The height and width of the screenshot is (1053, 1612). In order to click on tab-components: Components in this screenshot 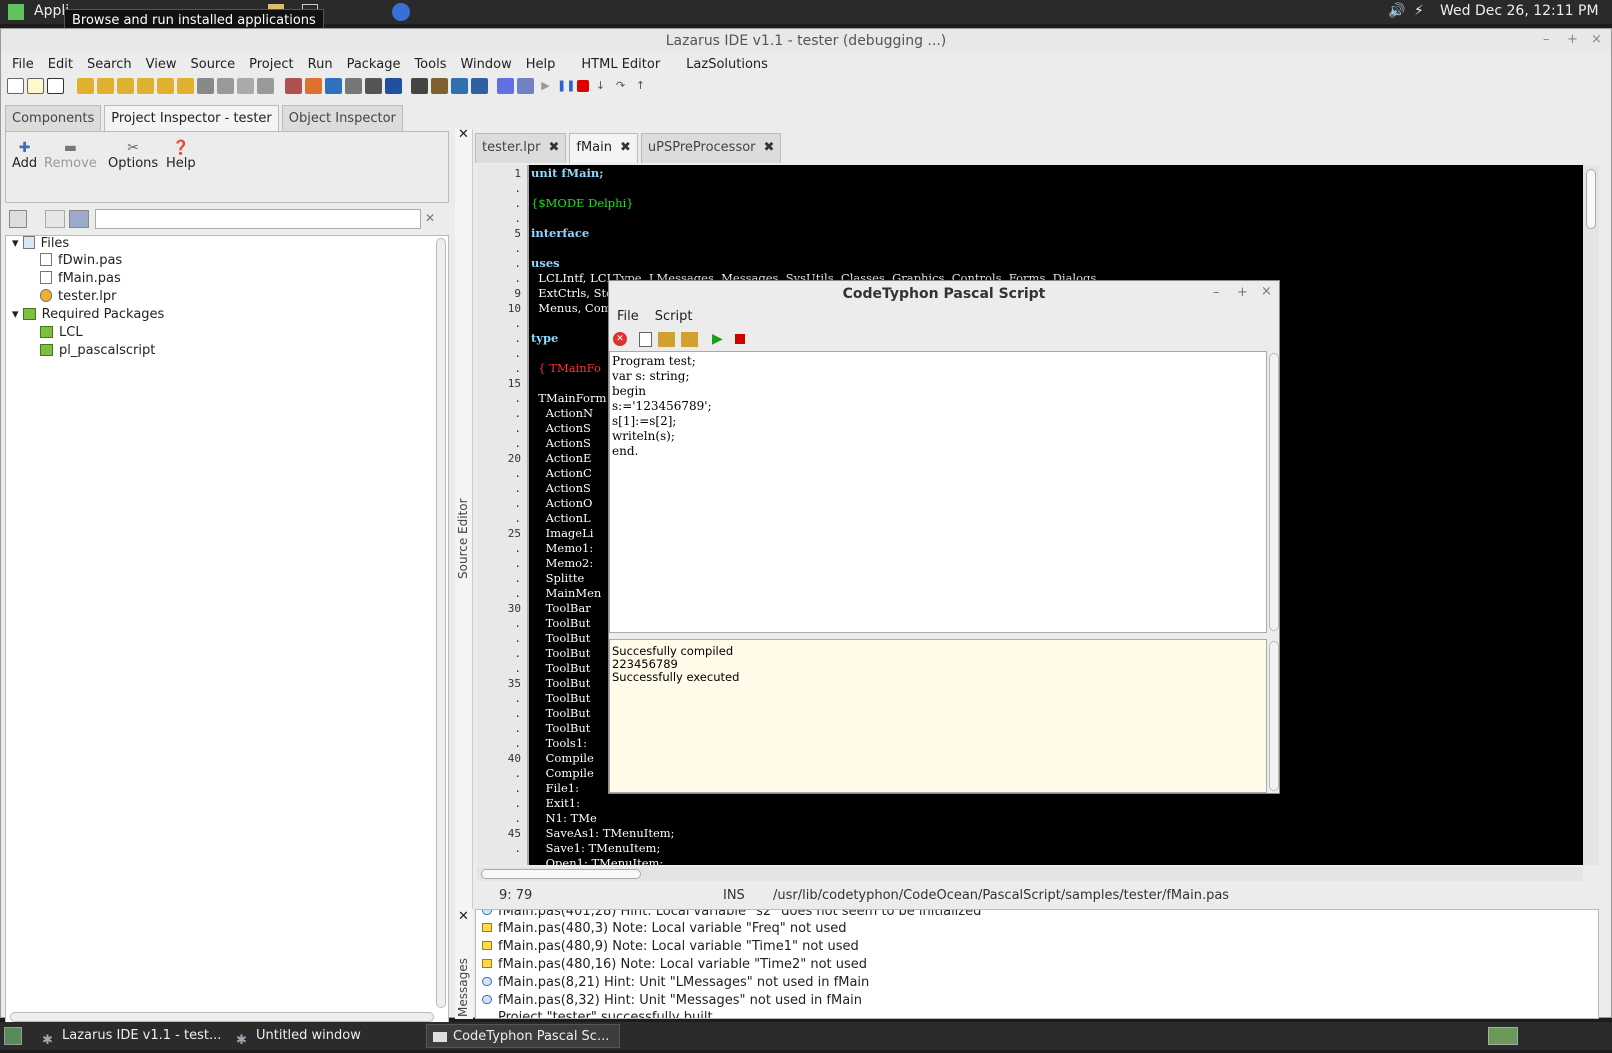, I will do `click(53, 118)`.